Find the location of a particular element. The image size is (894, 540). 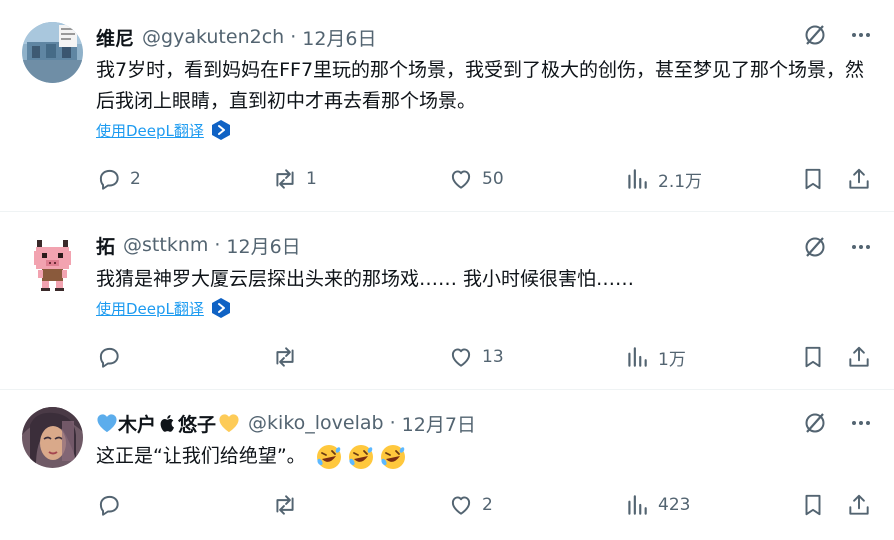

reply-button: 2 is located at coordinates (118, 179).